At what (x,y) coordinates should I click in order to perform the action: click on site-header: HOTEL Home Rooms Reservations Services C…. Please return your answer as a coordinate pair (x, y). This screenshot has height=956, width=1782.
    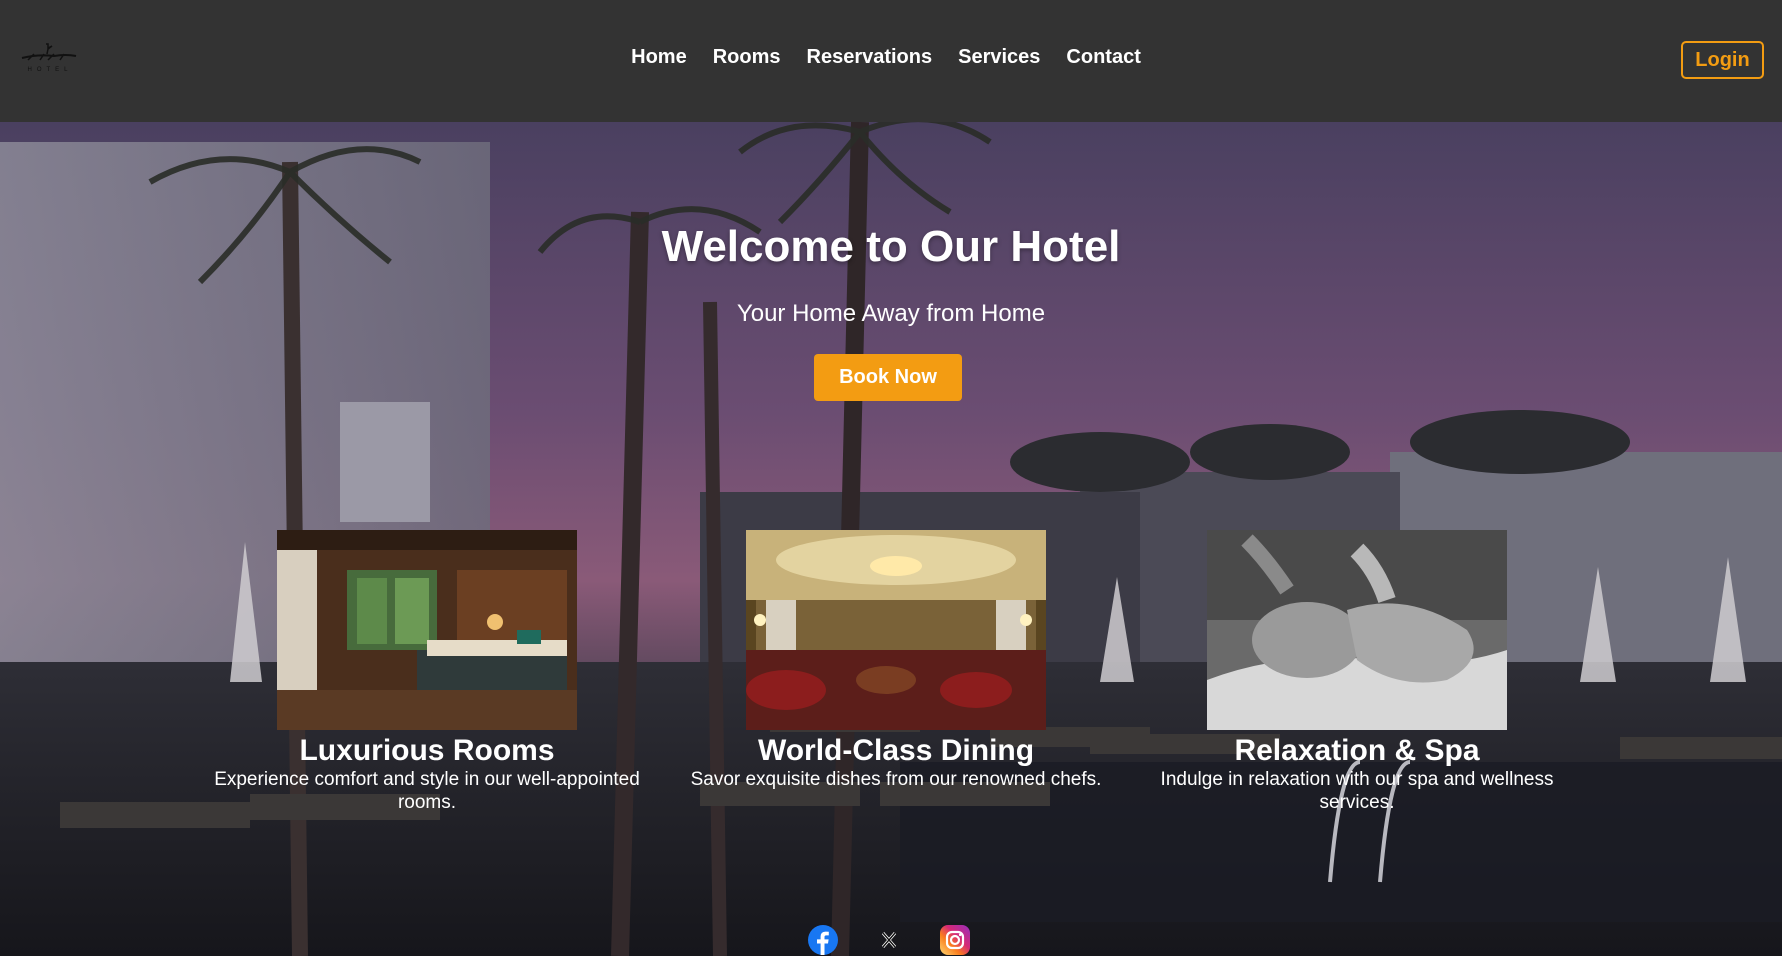
    Looking at the image, I should click on (891, 61).